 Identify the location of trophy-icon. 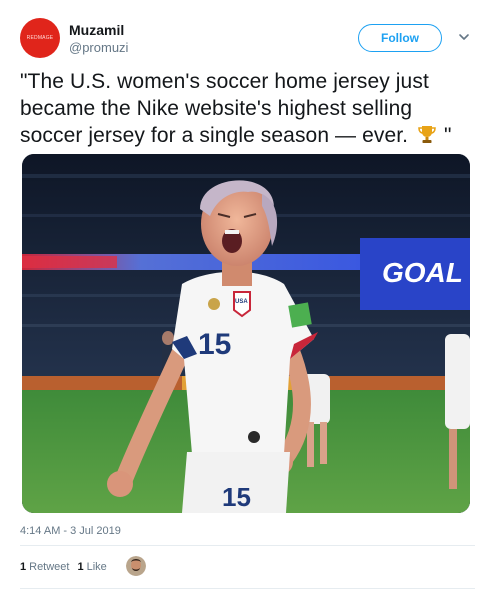
(427, 134).